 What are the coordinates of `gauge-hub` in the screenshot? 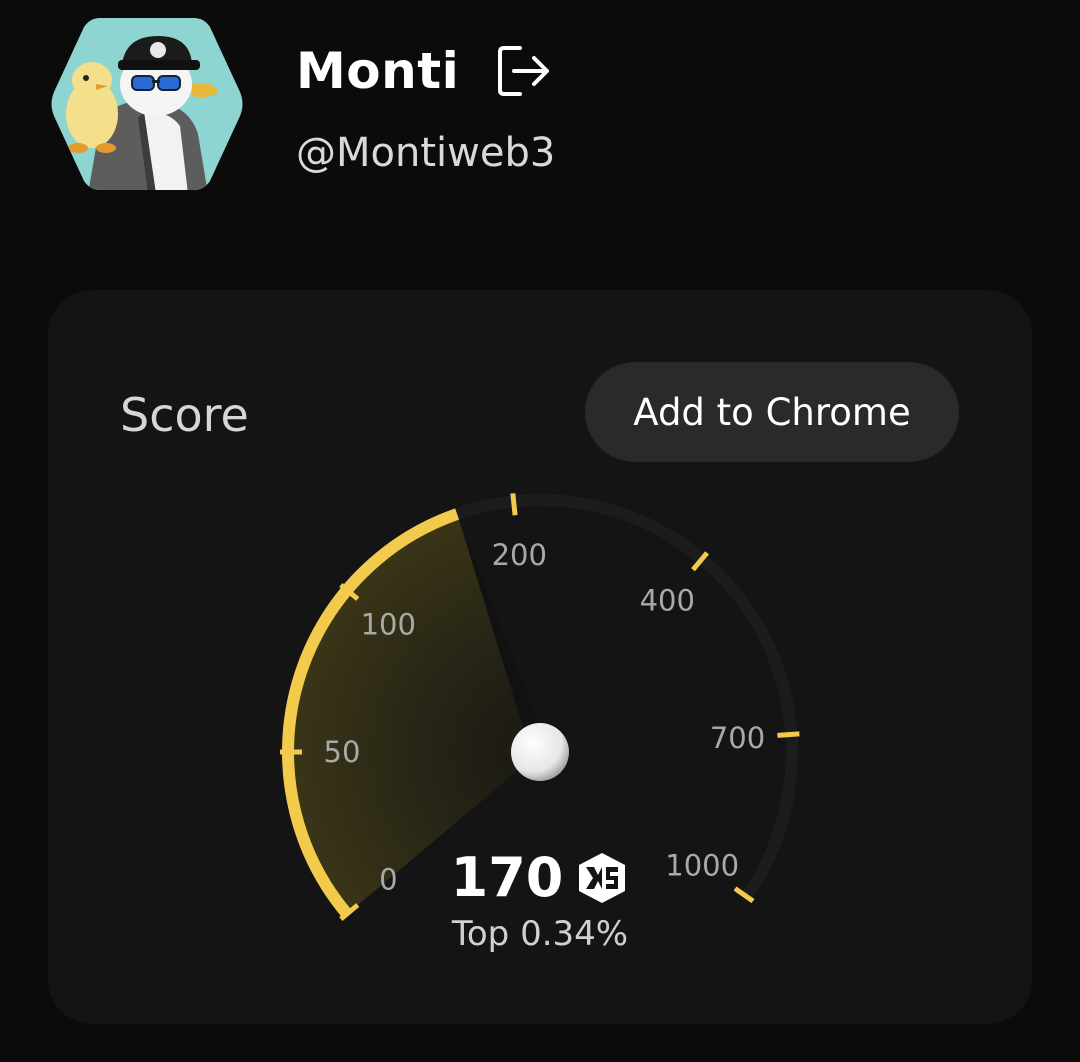 It's located at (540, 752).